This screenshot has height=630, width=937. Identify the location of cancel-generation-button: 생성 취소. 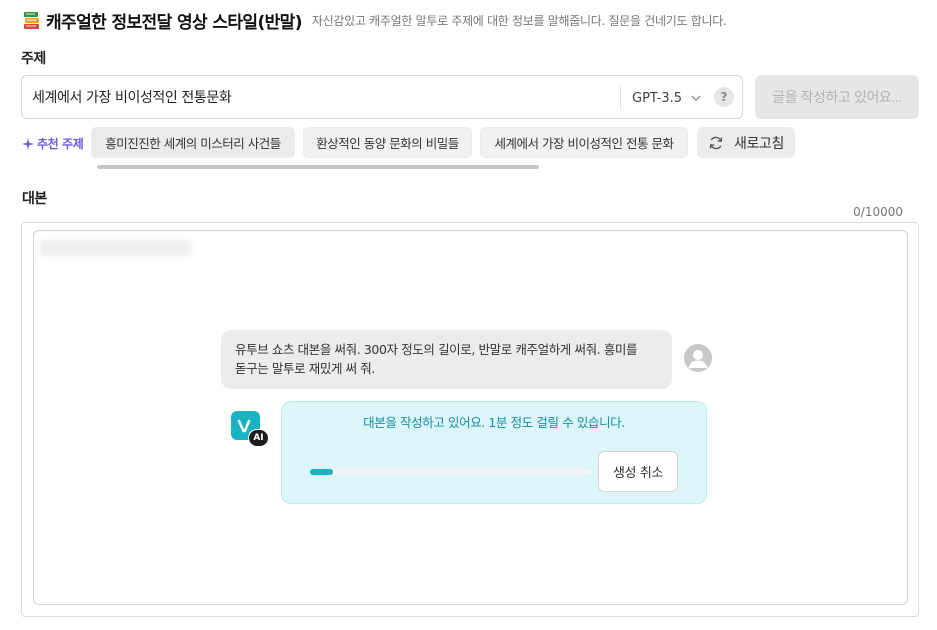
(638, 471).